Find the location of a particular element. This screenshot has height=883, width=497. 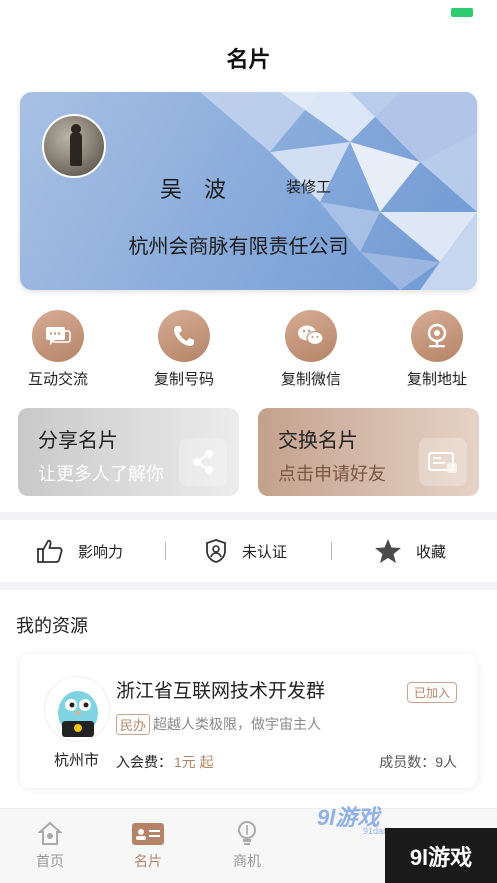

watermark-brand-box: 9l游戏 is located at coordinates (441, 855).